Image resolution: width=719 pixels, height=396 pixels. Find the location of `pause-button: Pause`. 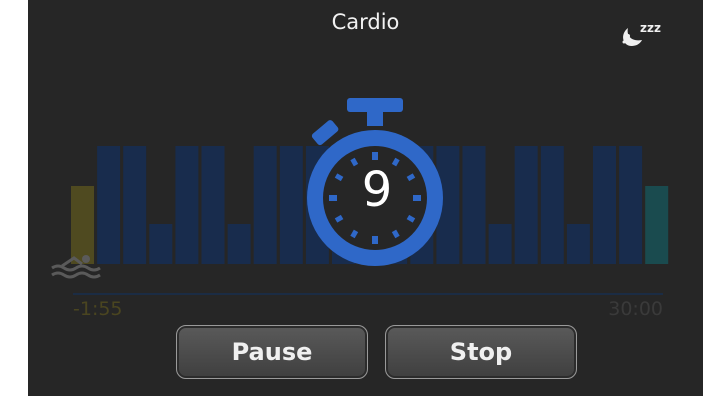

pause-button: Pause is located at coordinates (272, 352).